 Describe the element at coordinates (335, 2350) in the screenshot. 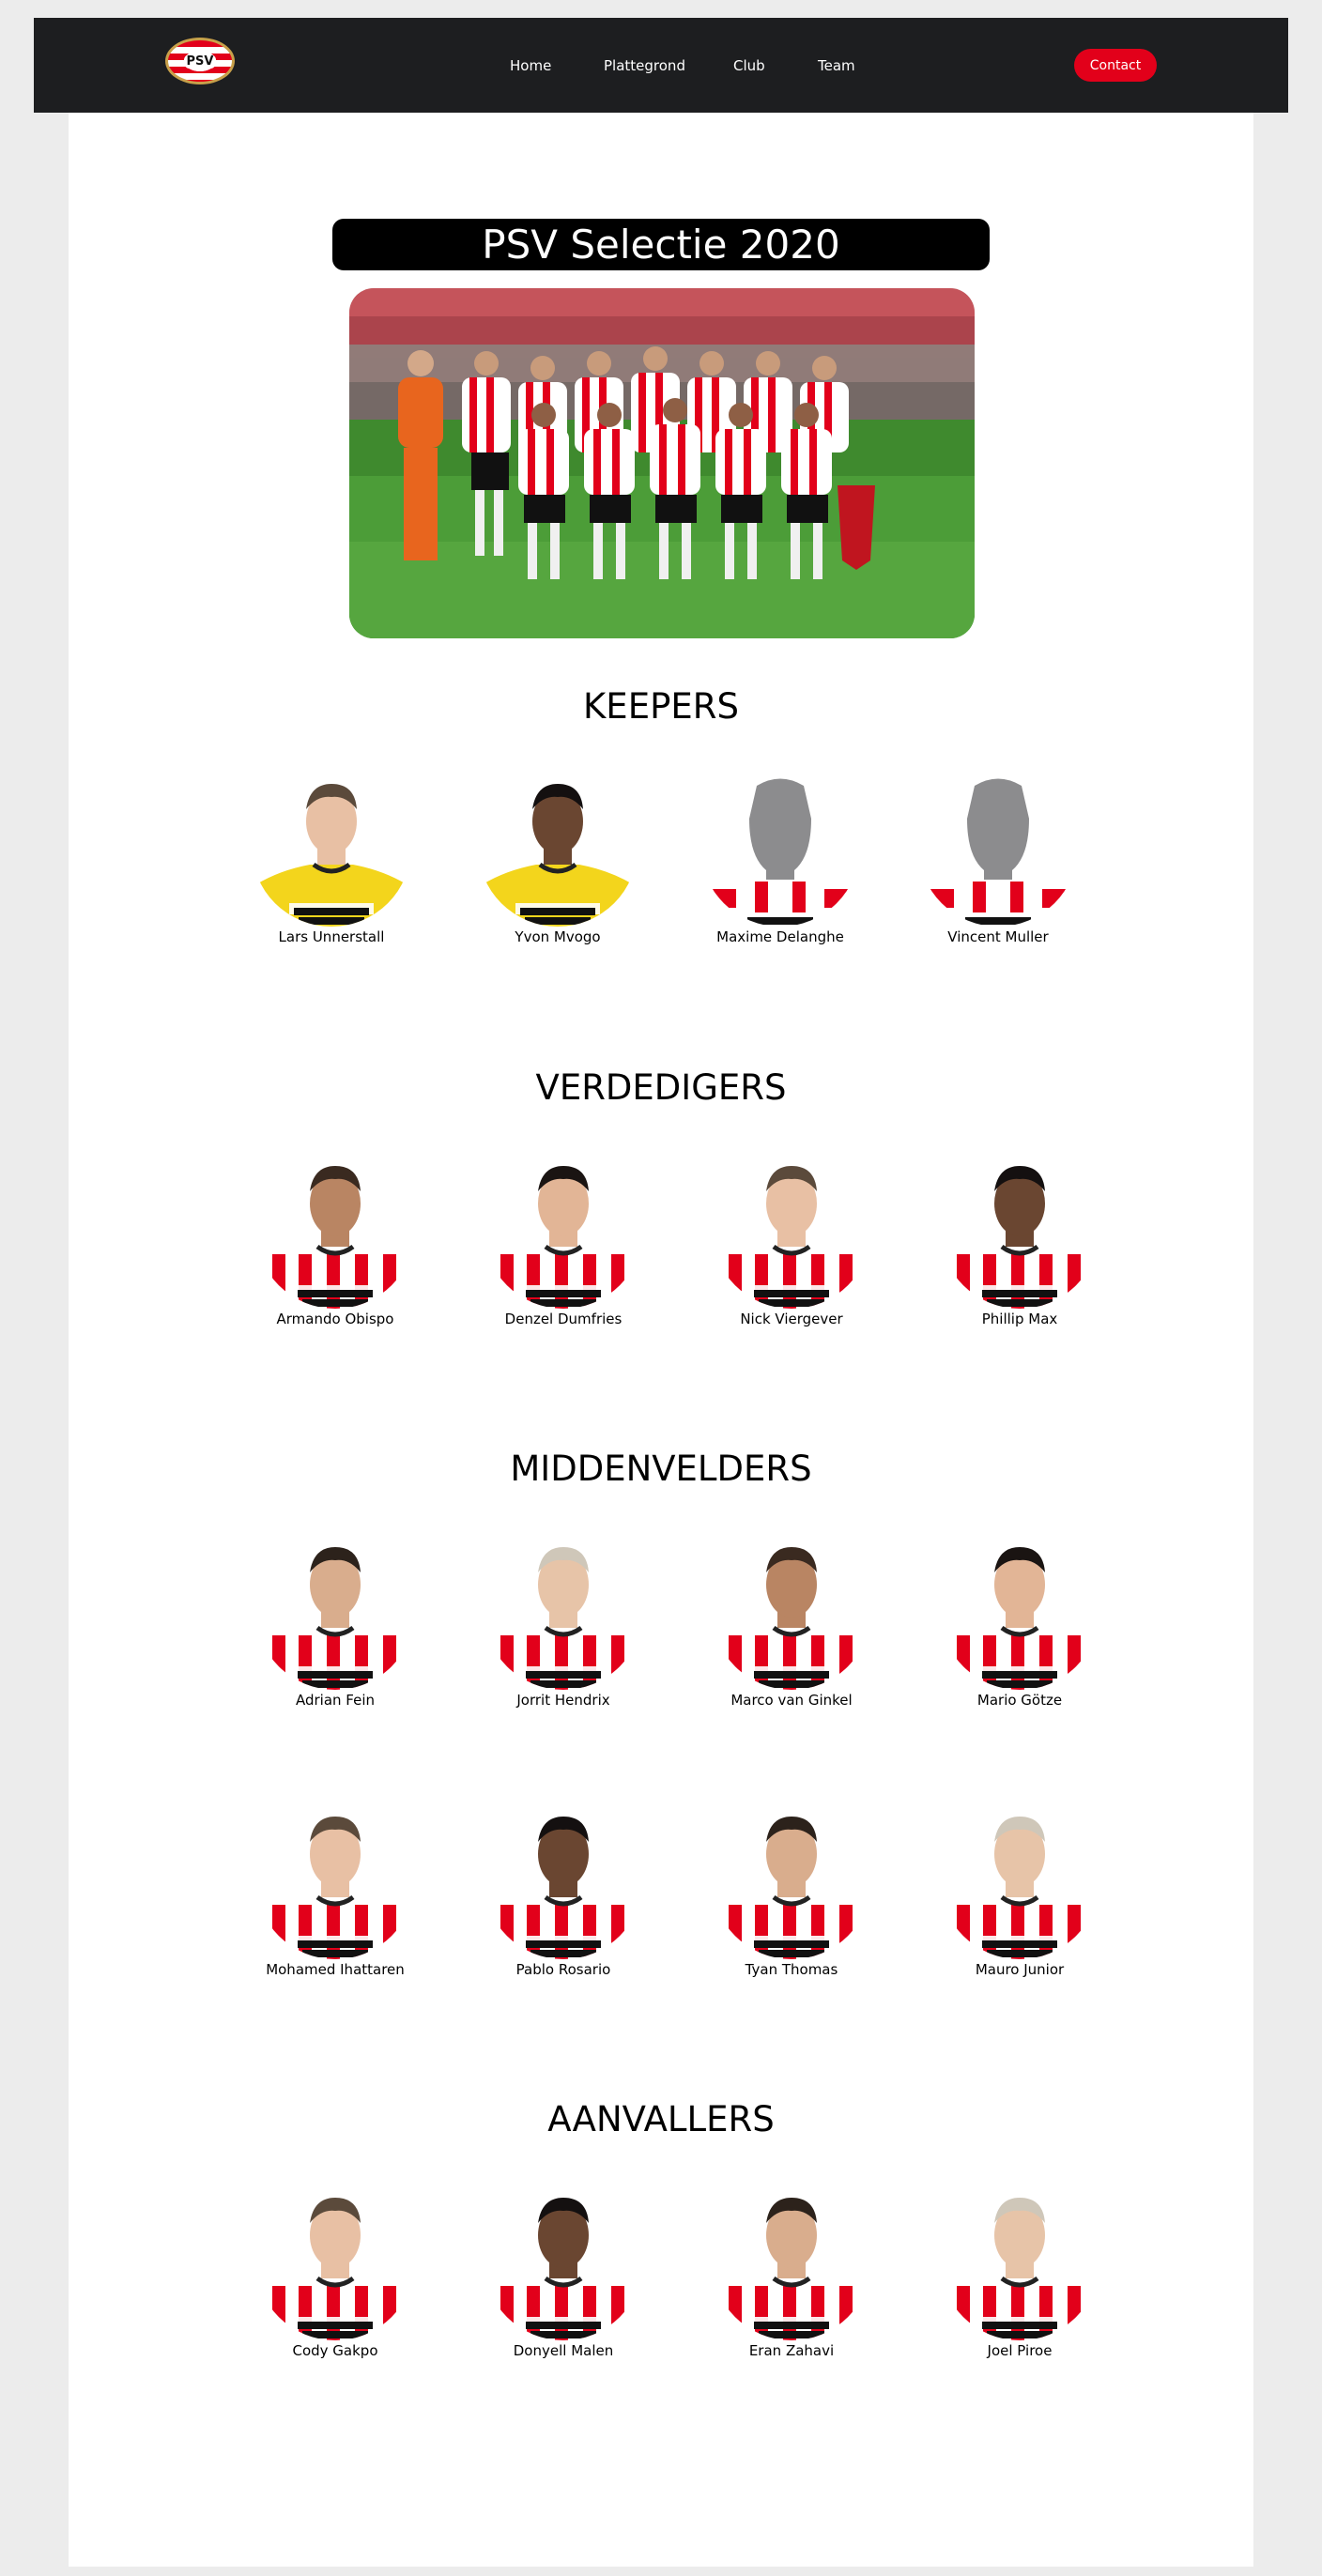

I see `player-name: Cody Gakpo` at that location.